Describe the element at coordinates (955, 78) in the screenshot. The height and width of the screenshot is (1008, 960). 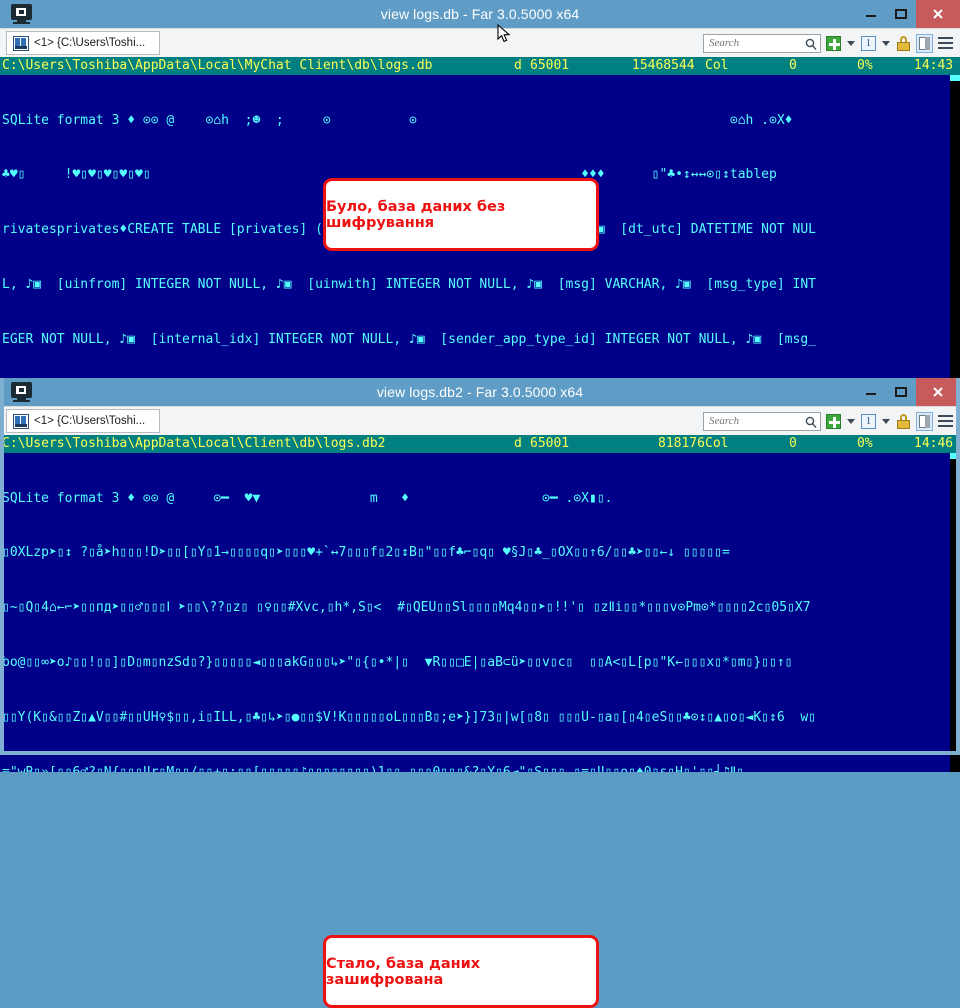
I see `scrollbar-thumb` at that location.